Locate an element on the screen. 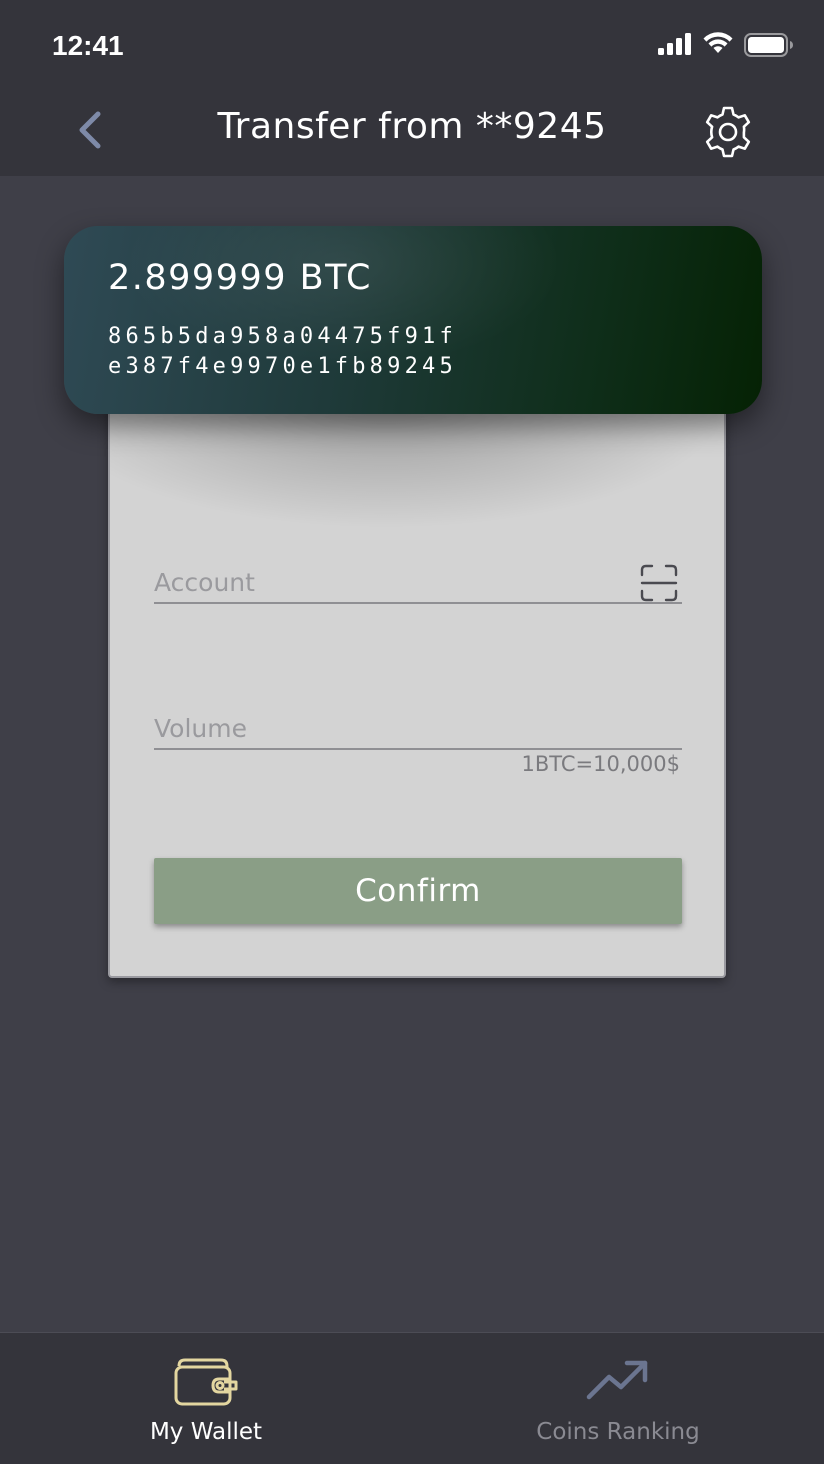 The width and height of the screenshot is (824, 1464). gear-icon is located at coordinates (728, 132).